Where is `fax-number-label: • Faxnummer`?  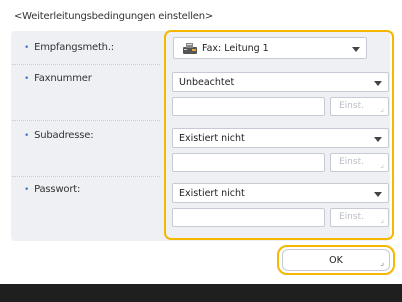 fax-number-label: • Faxnummer is located at coordinates (58, 78).